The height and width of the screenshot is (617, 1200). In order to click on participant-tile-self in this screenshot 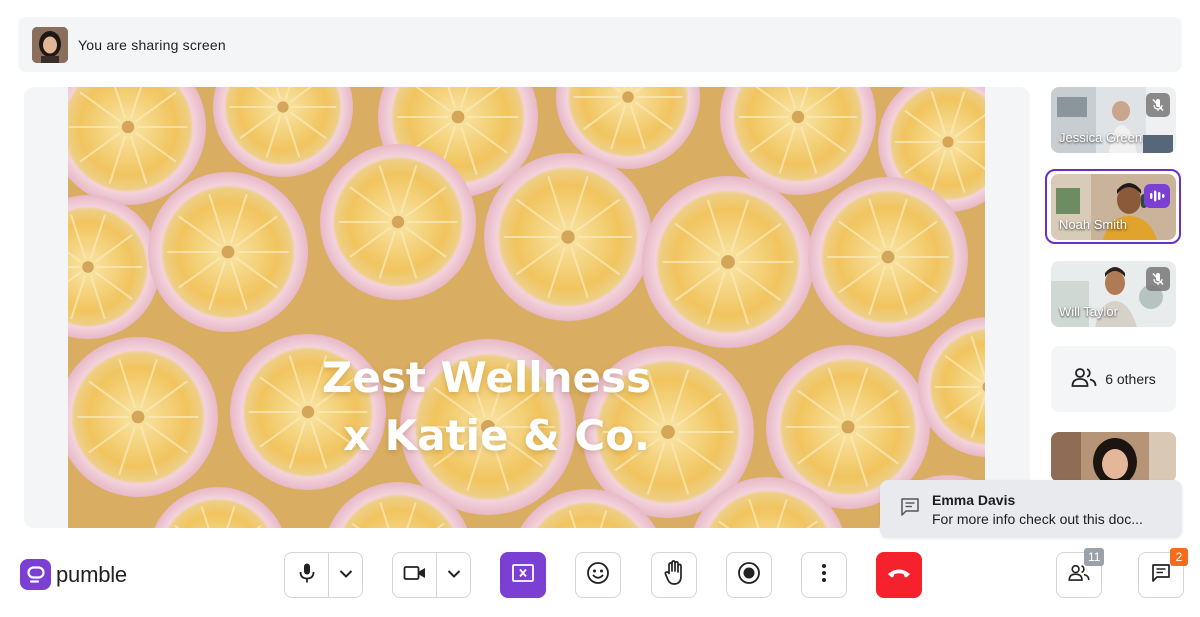, I will do `click(1113, 457)`.